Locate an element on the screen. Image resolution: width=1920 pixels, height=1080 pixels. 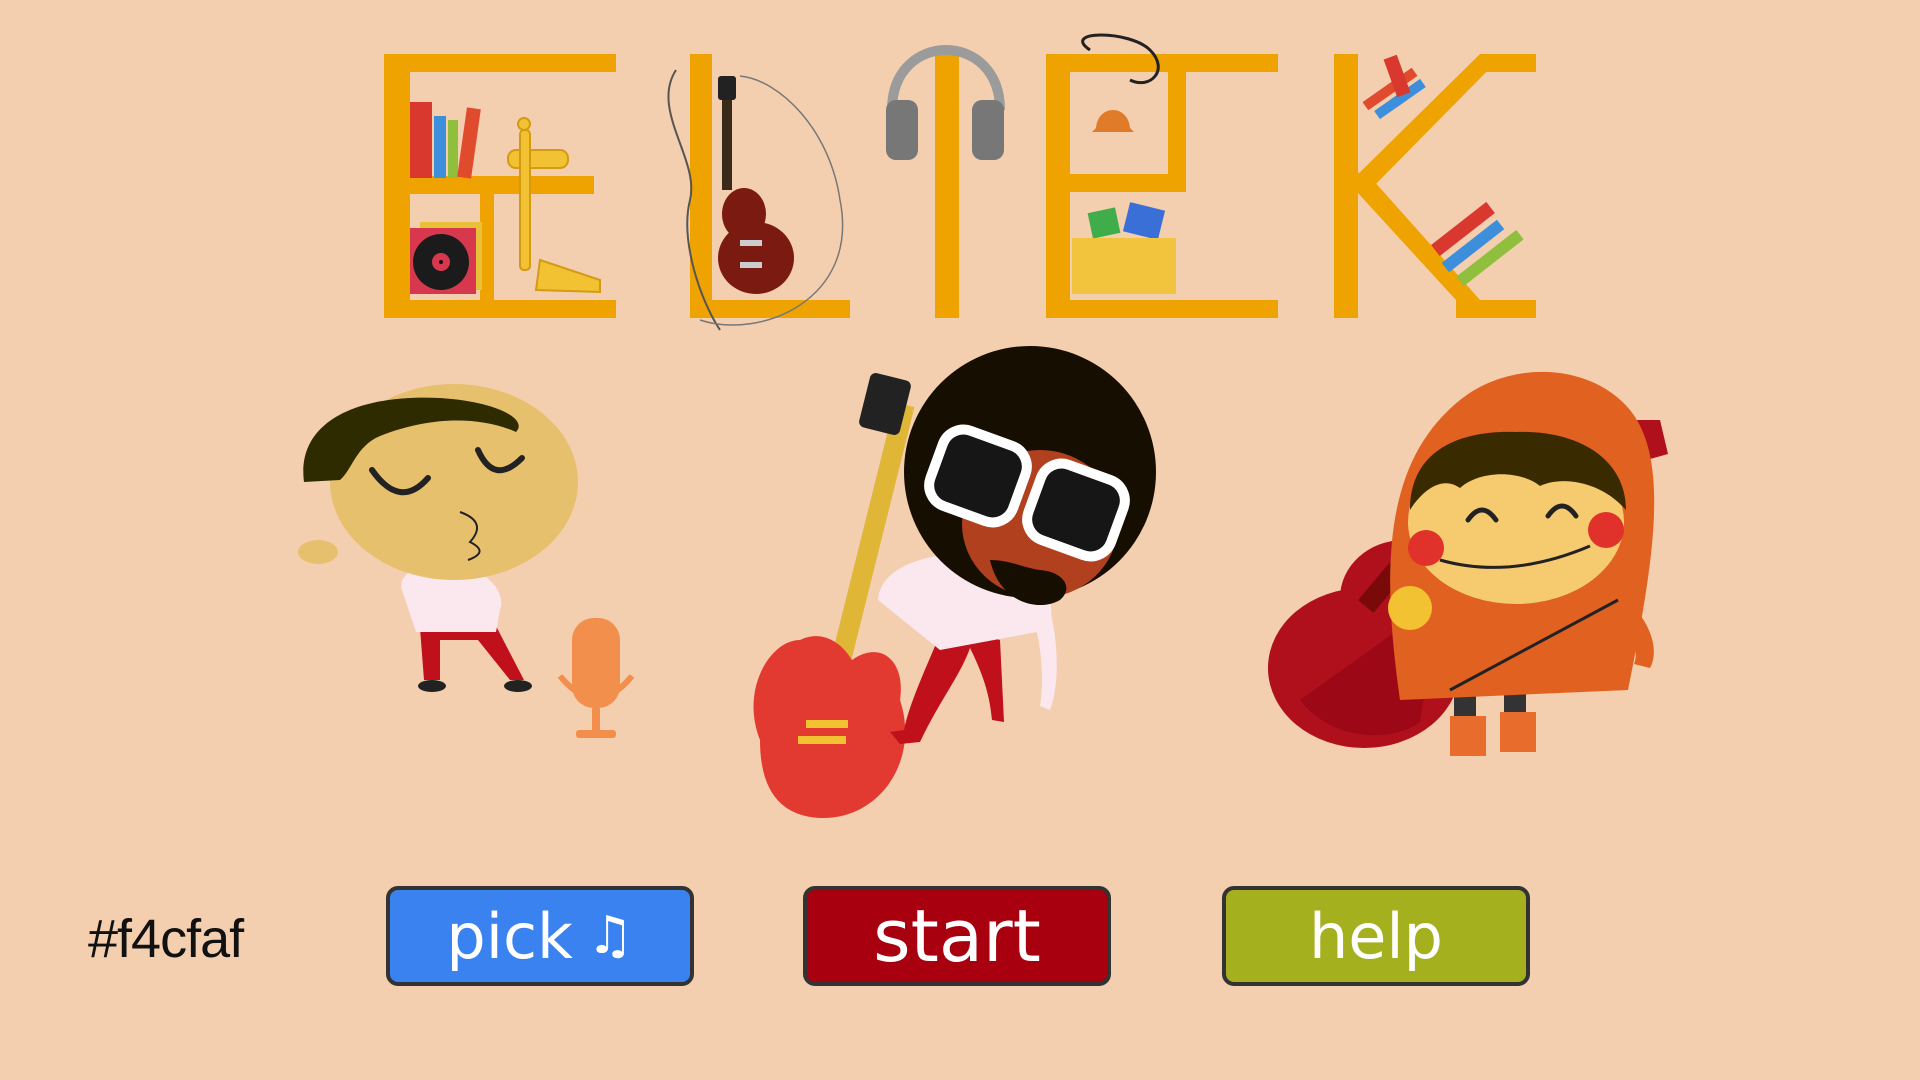
pick-button: pick ♫ is located at coordinates (540, 936).